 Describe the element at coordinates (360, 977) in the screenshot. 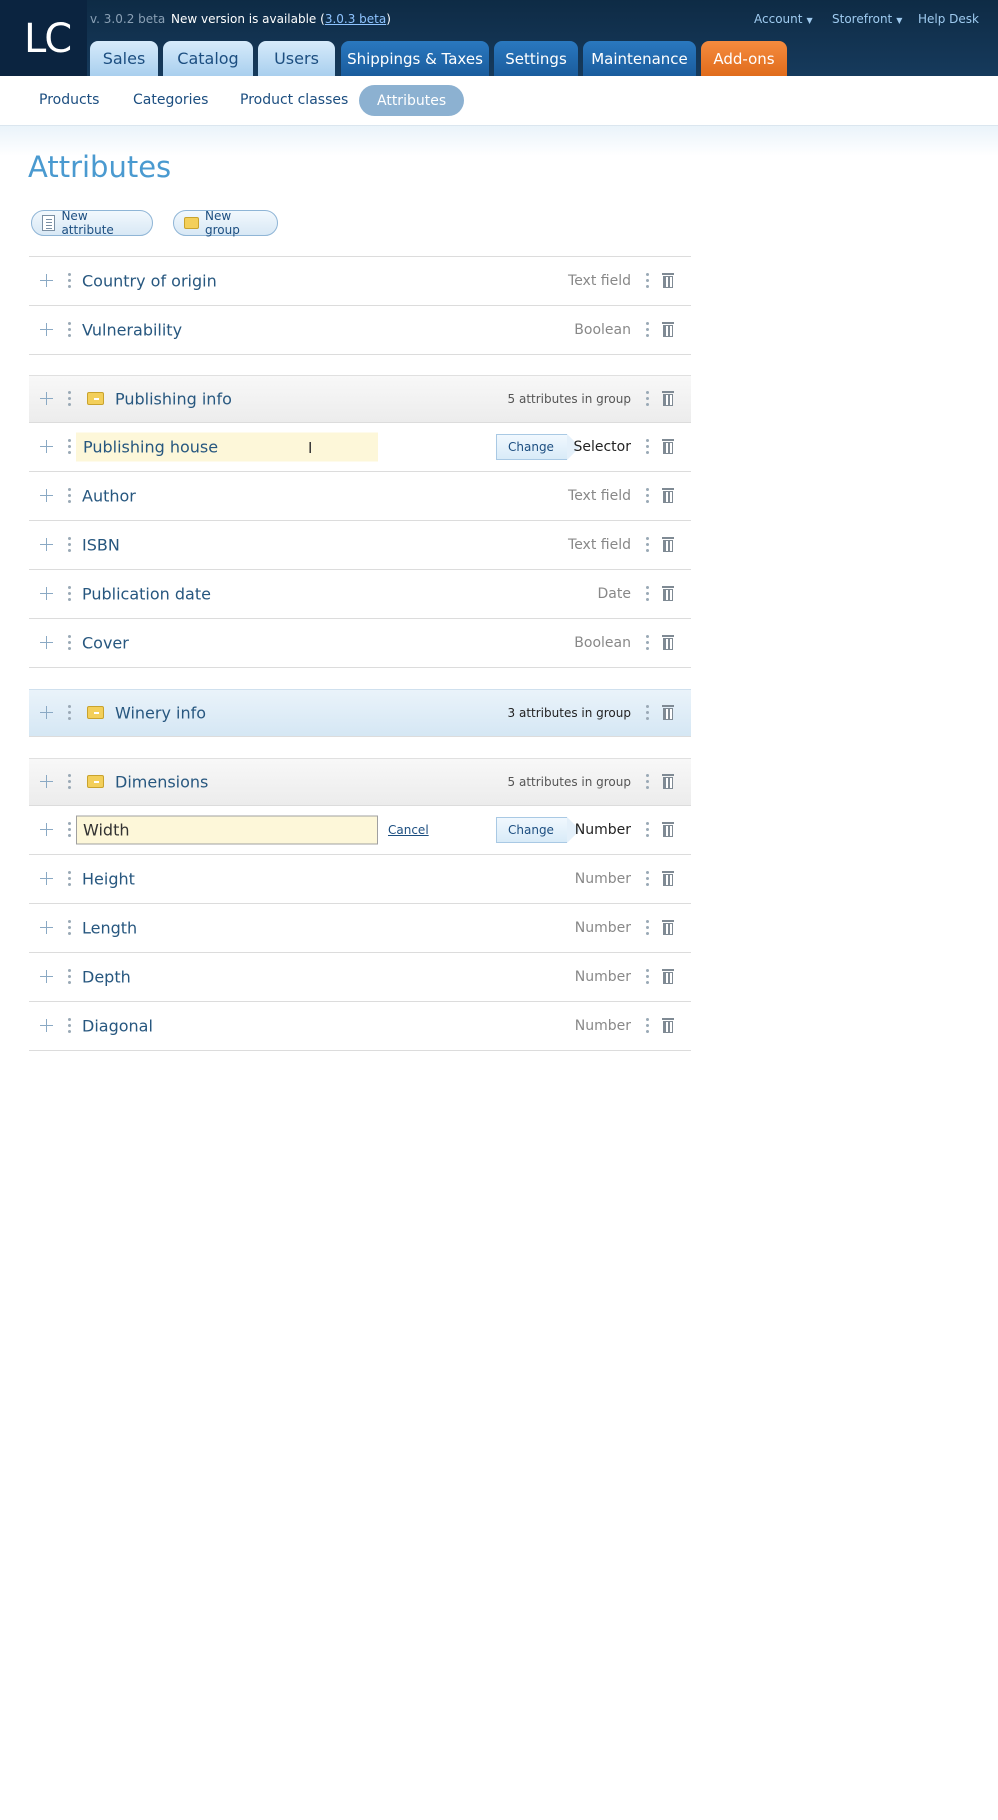

I see `attribute-row: Depth Number` at that location.